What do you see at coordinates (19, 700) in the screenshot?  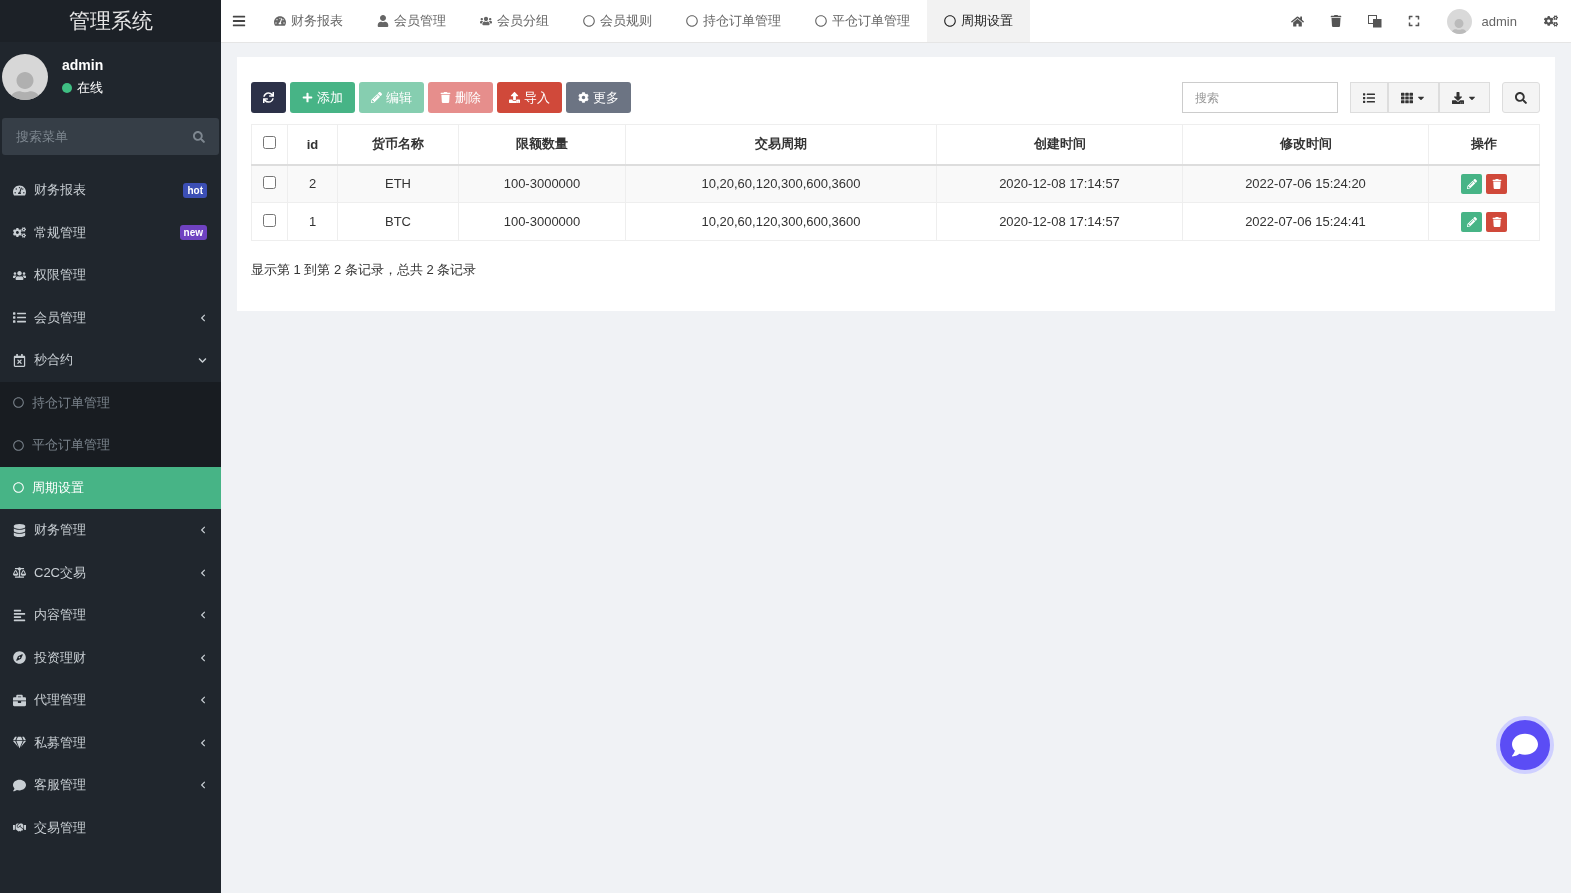 I see `briefcase-icon` at bounding box center [19, 700].